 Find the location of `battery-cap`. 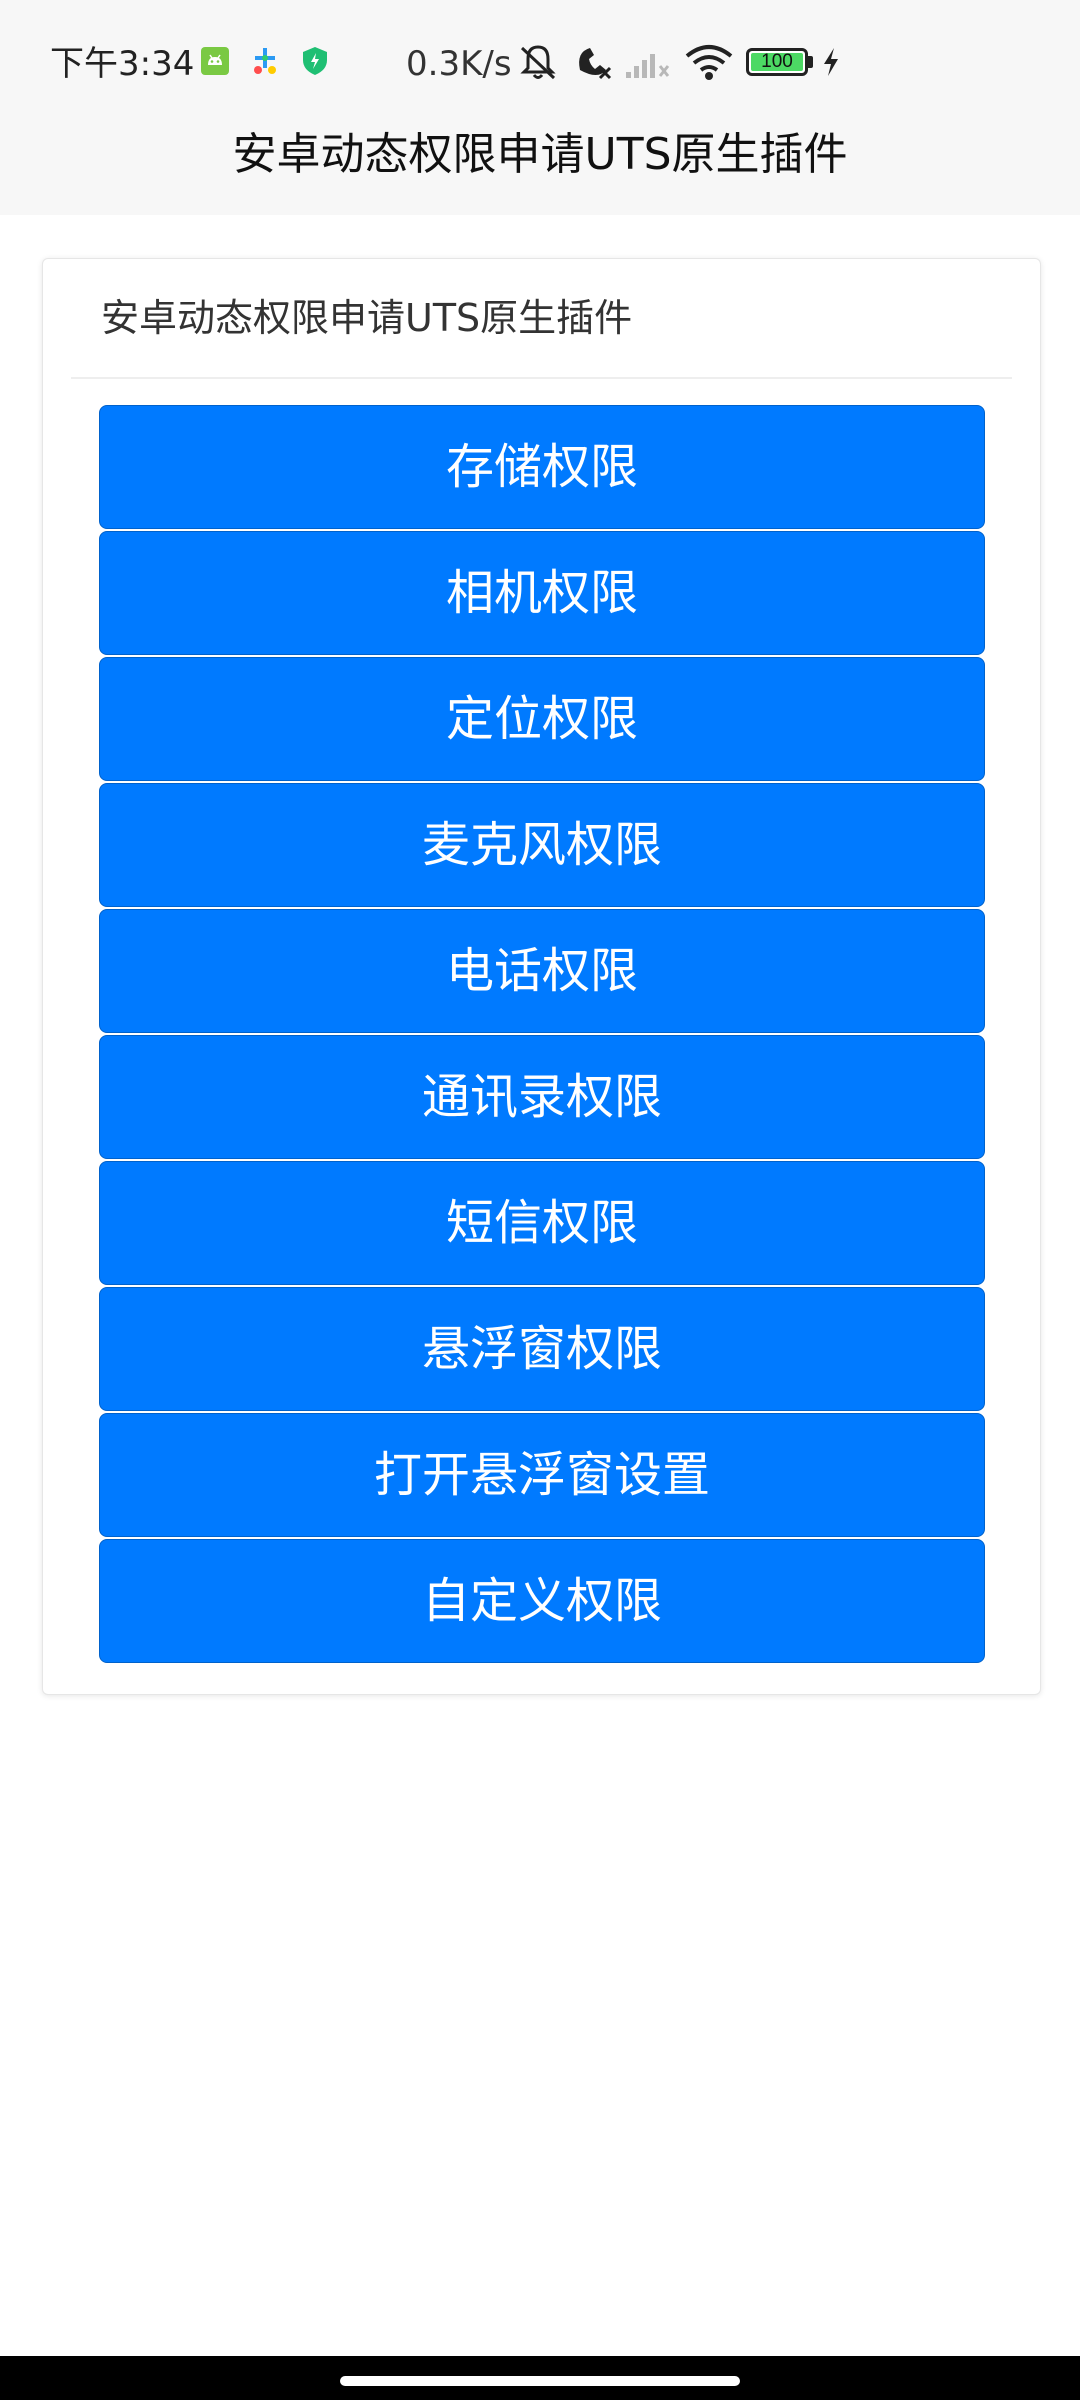

battery-cap is located at coordinates (810, 62).